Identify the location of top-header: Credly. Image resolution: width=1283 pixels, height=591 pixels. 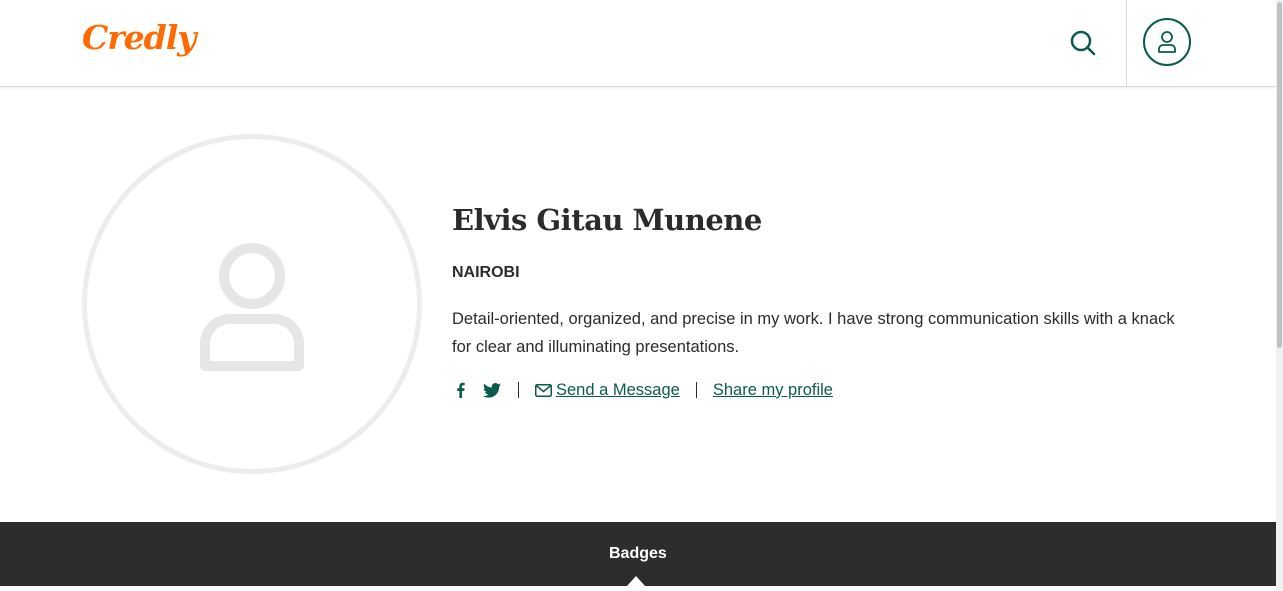
(638, 43).